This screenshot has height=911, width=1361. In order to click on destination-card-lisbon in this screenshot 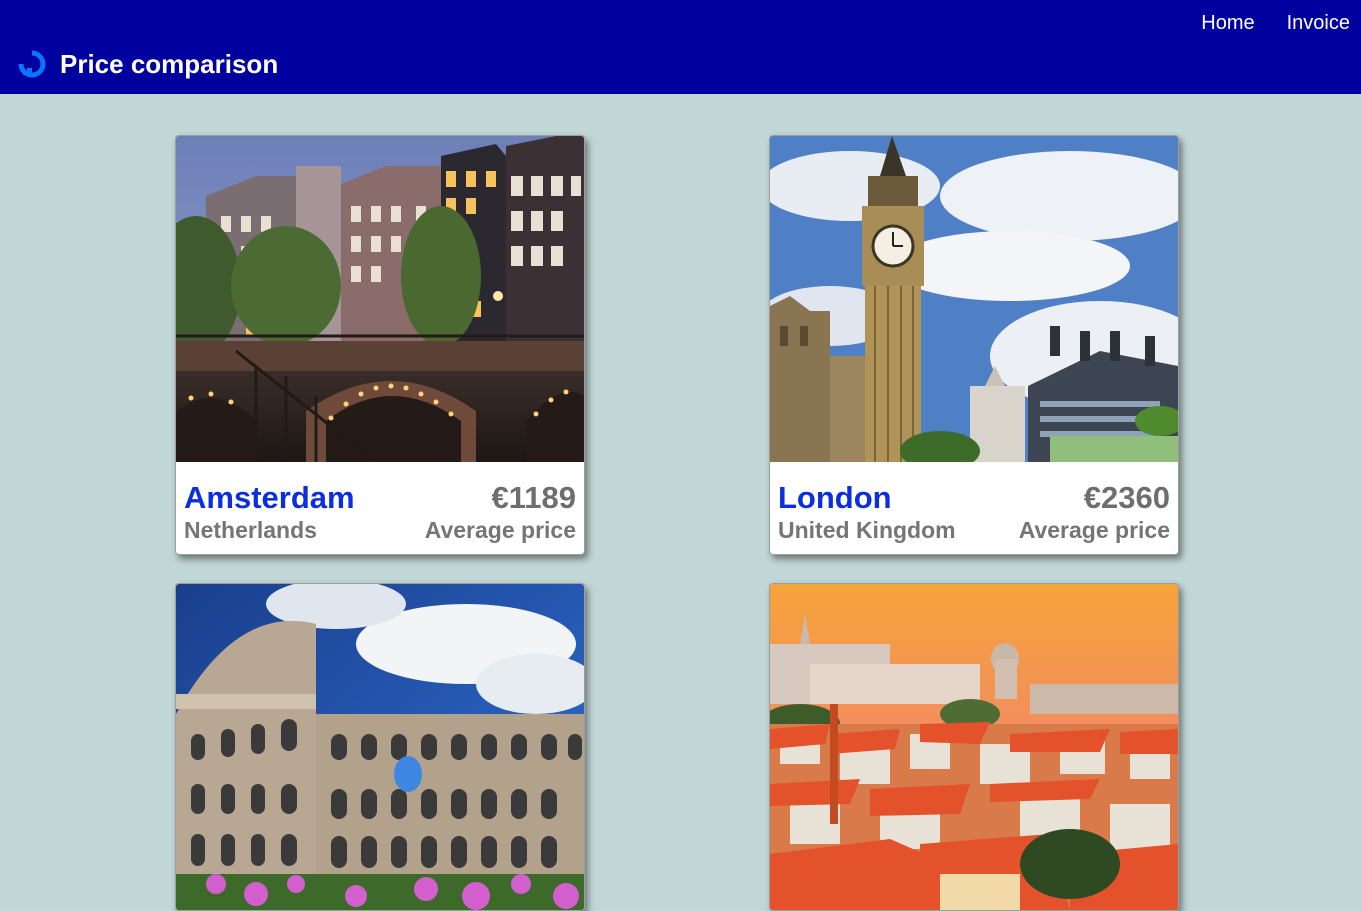, I will do `click(974, 747)`.